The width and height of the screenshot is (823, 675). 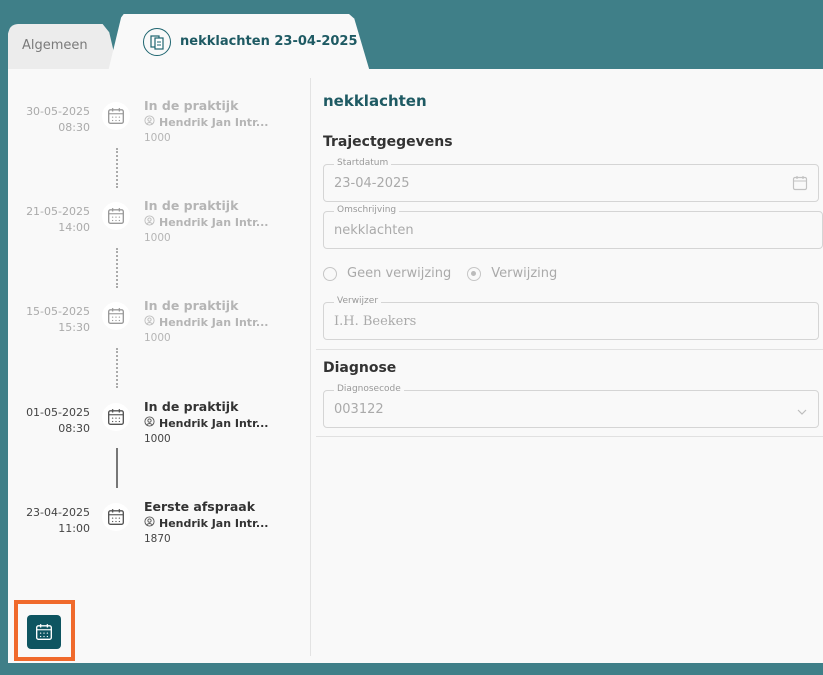 What do you see at coordinates (310, 367) in the screenshot?
I see `panel-divider` at bounding box center [310, 367].